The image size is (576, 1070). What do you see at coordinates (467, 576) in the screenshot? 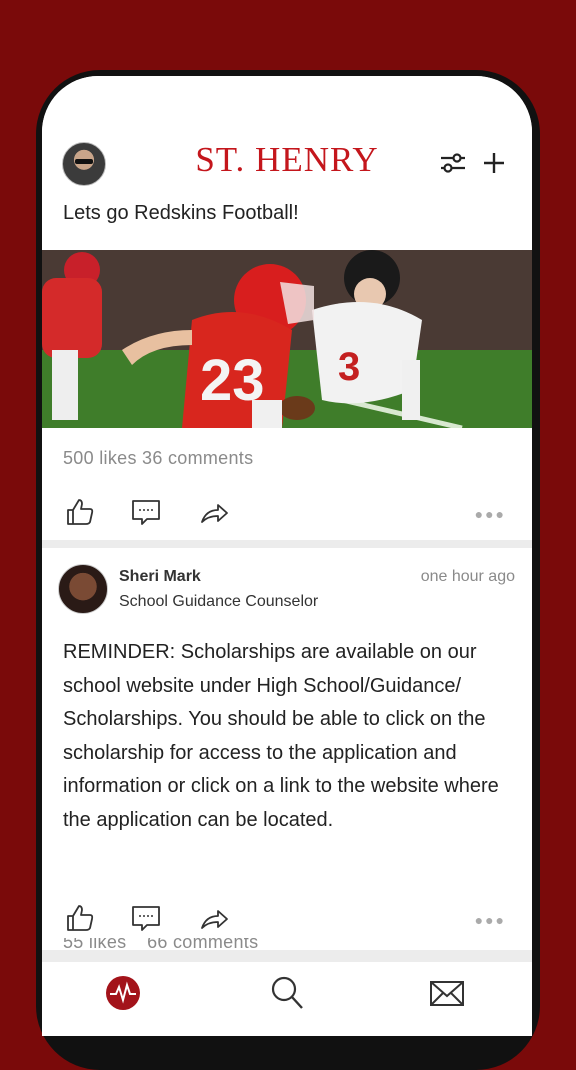
I see `post-timestamp: one hour ago` at bounding box center [467, 576].